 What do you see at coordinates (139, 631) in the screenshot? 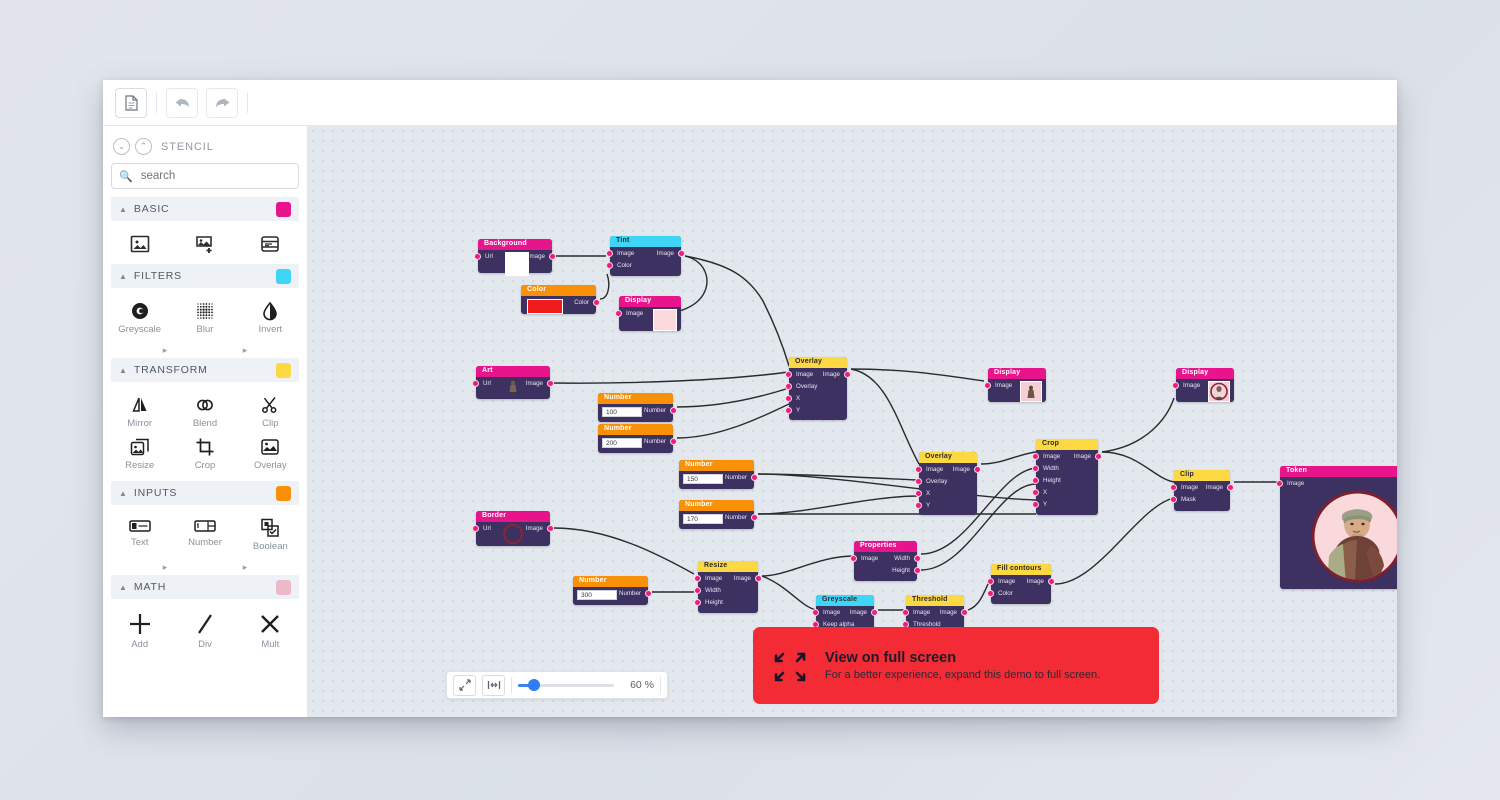
I see `stencil-item-add: Add` at bounding box center [139, 631].